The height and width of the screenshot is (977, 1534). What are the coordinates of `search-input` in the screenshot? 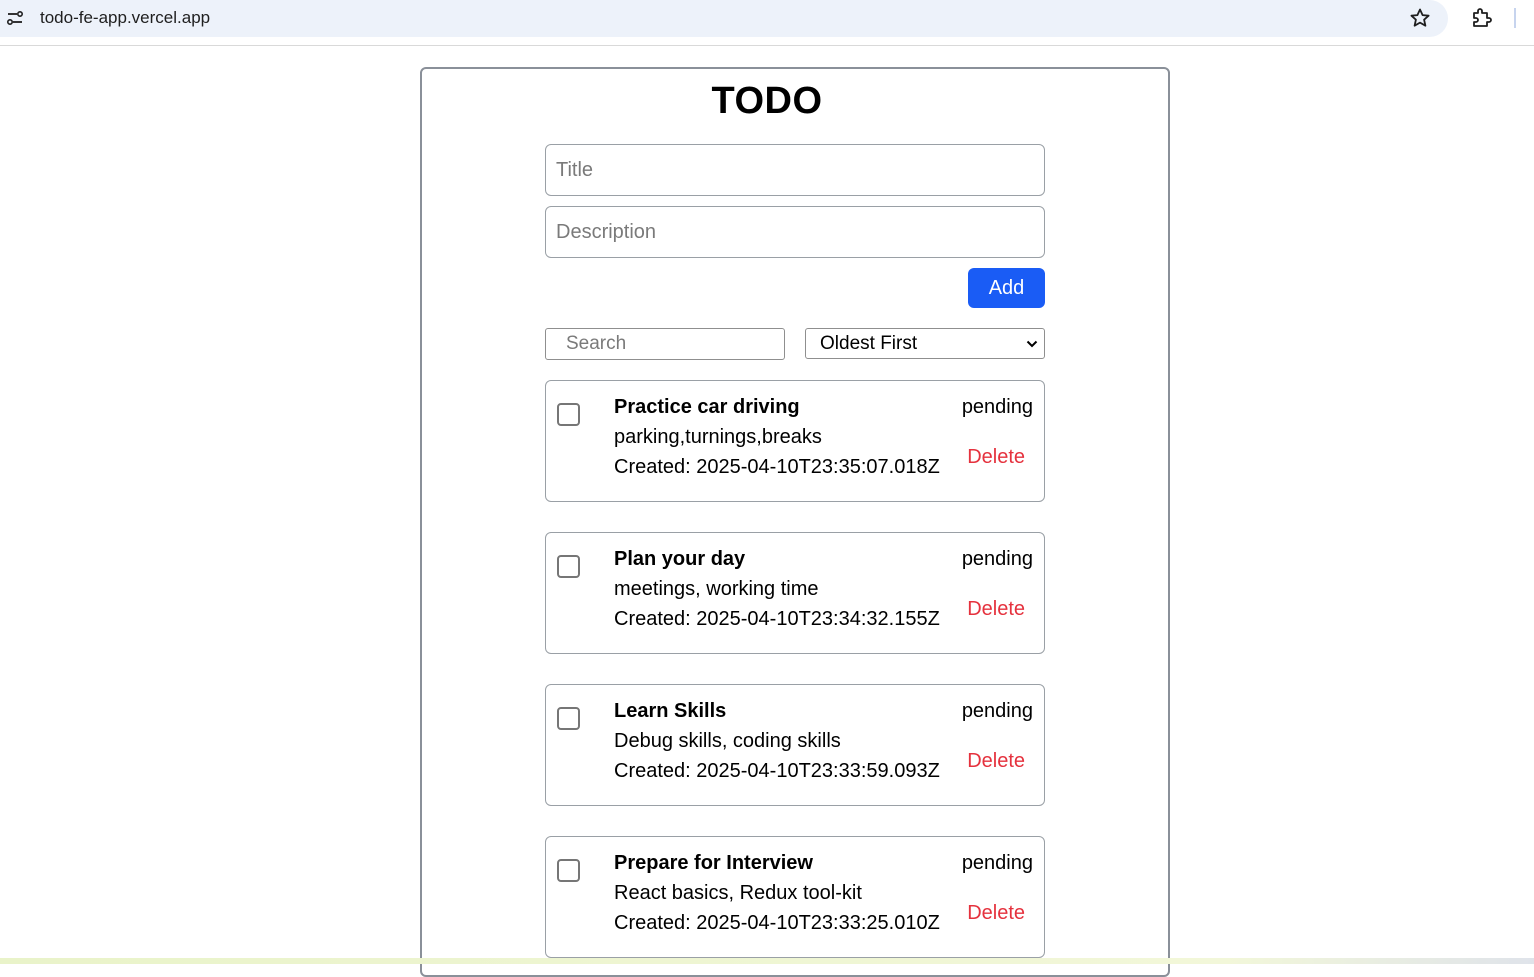 It's located at (665, 344).